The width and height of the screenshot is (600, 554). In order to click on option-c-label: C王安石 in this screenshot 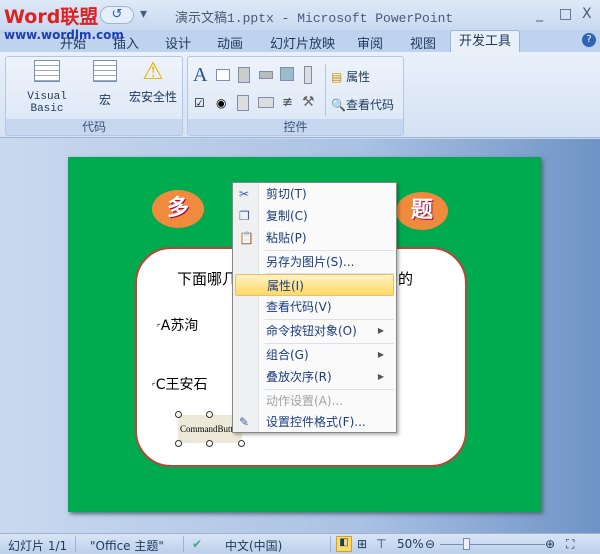, I will do `click(181, 385)`.